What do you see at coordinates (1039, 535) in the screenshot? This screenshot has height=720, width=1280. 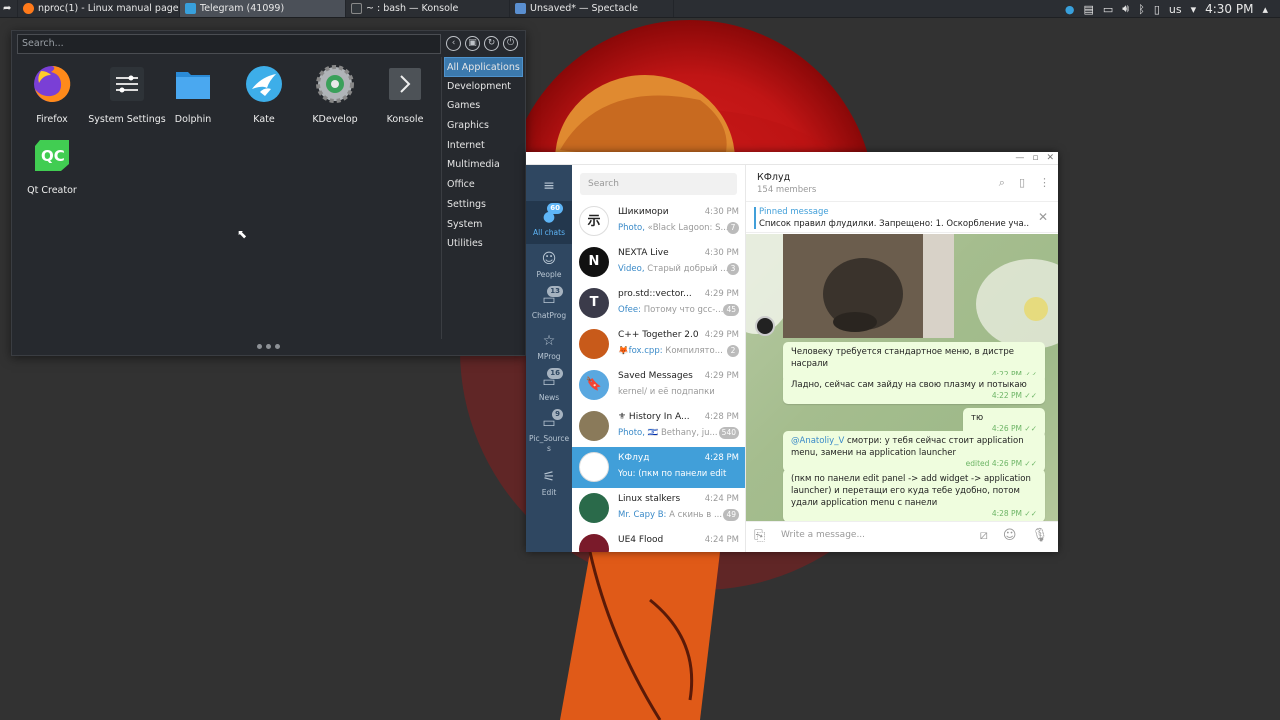 I see `microphone-icon: 🎙︎` at bounding box center [1039, 535].